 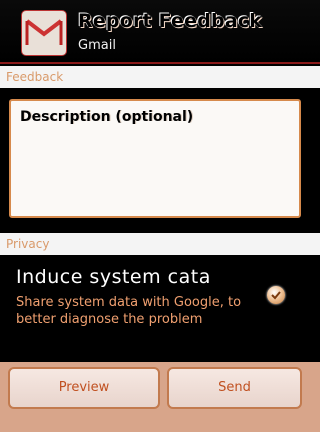 What do you see at coordinates (107, 117) in the screenshot?
I see `description-placeholder: Description (optional)` at bounding box center [107, 117].